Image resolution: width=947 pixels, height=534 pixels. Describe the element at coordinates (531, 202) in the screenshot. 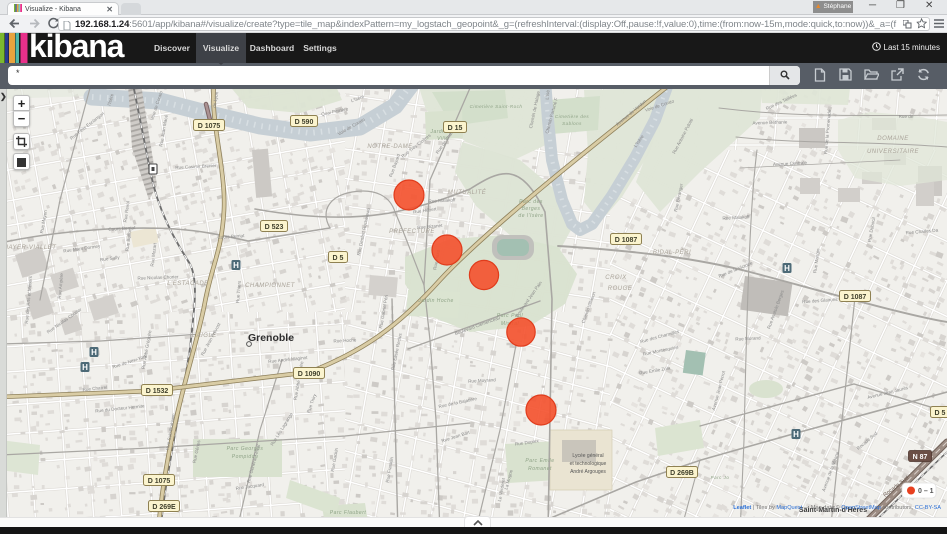

I see `svg-text: Parc des` at that location.